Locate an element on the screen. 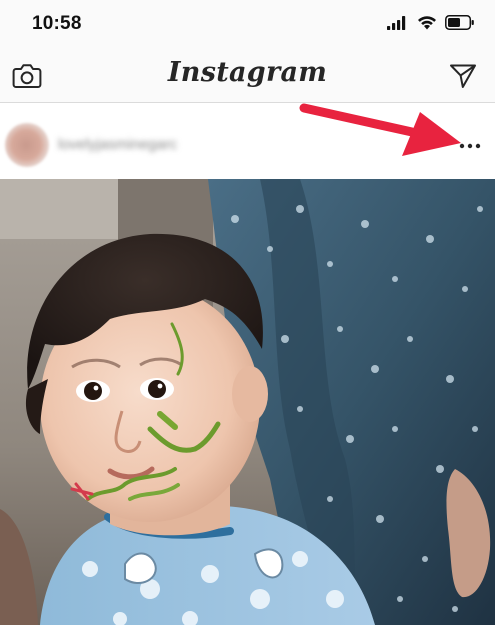 The height and width of the screenshot is (625, 495). annotation-arrow is located at coordinates (380, 129).